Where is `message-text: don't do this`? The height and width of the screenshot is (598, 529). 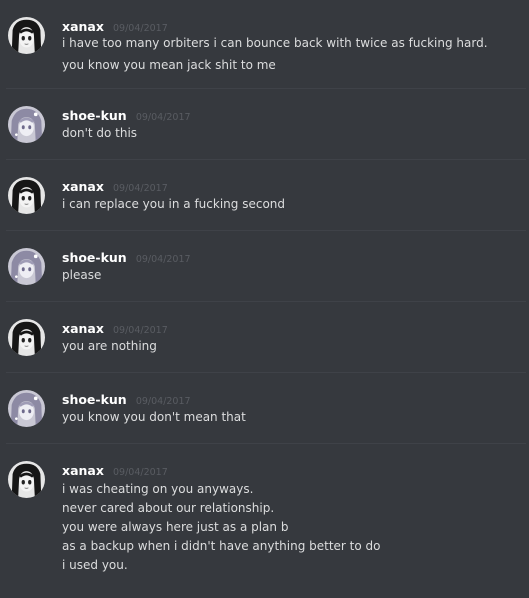 message-text: don't do this is located at coordinates (100, 133).